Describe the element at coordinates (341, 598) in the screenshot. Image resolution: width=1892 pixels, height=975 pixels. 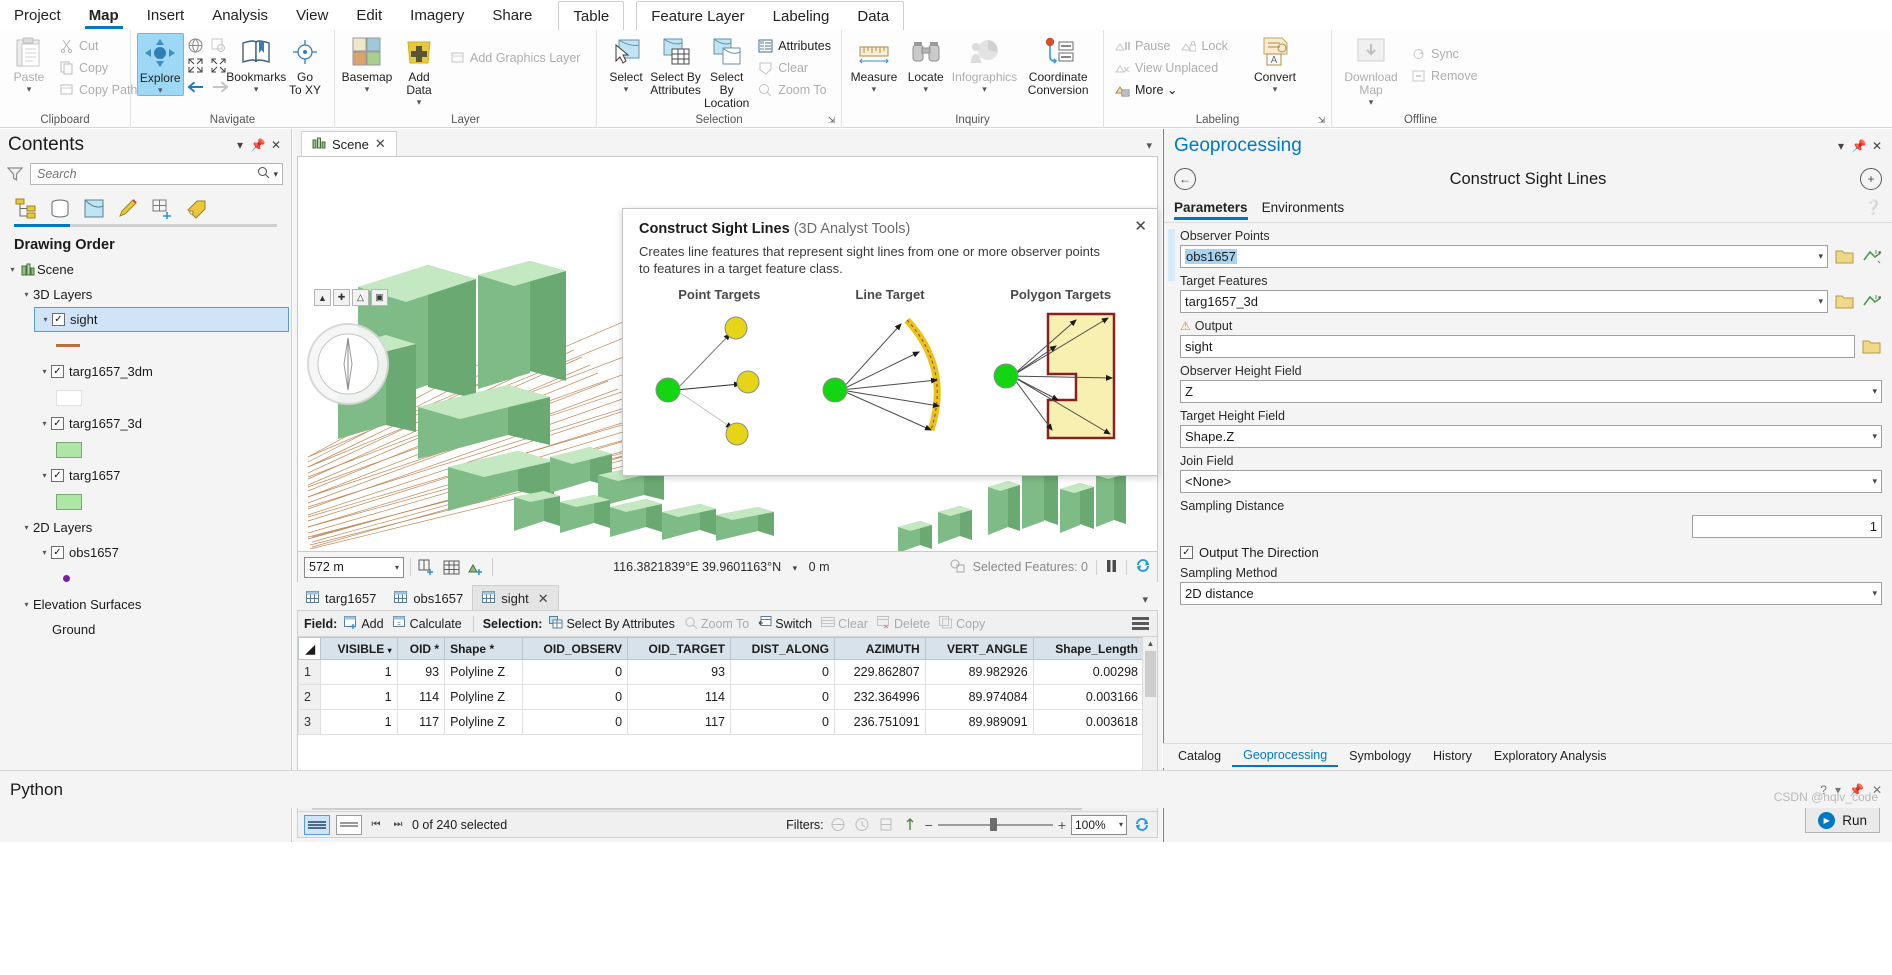
I see `table-tab-targ1657: targ1657` at that location.